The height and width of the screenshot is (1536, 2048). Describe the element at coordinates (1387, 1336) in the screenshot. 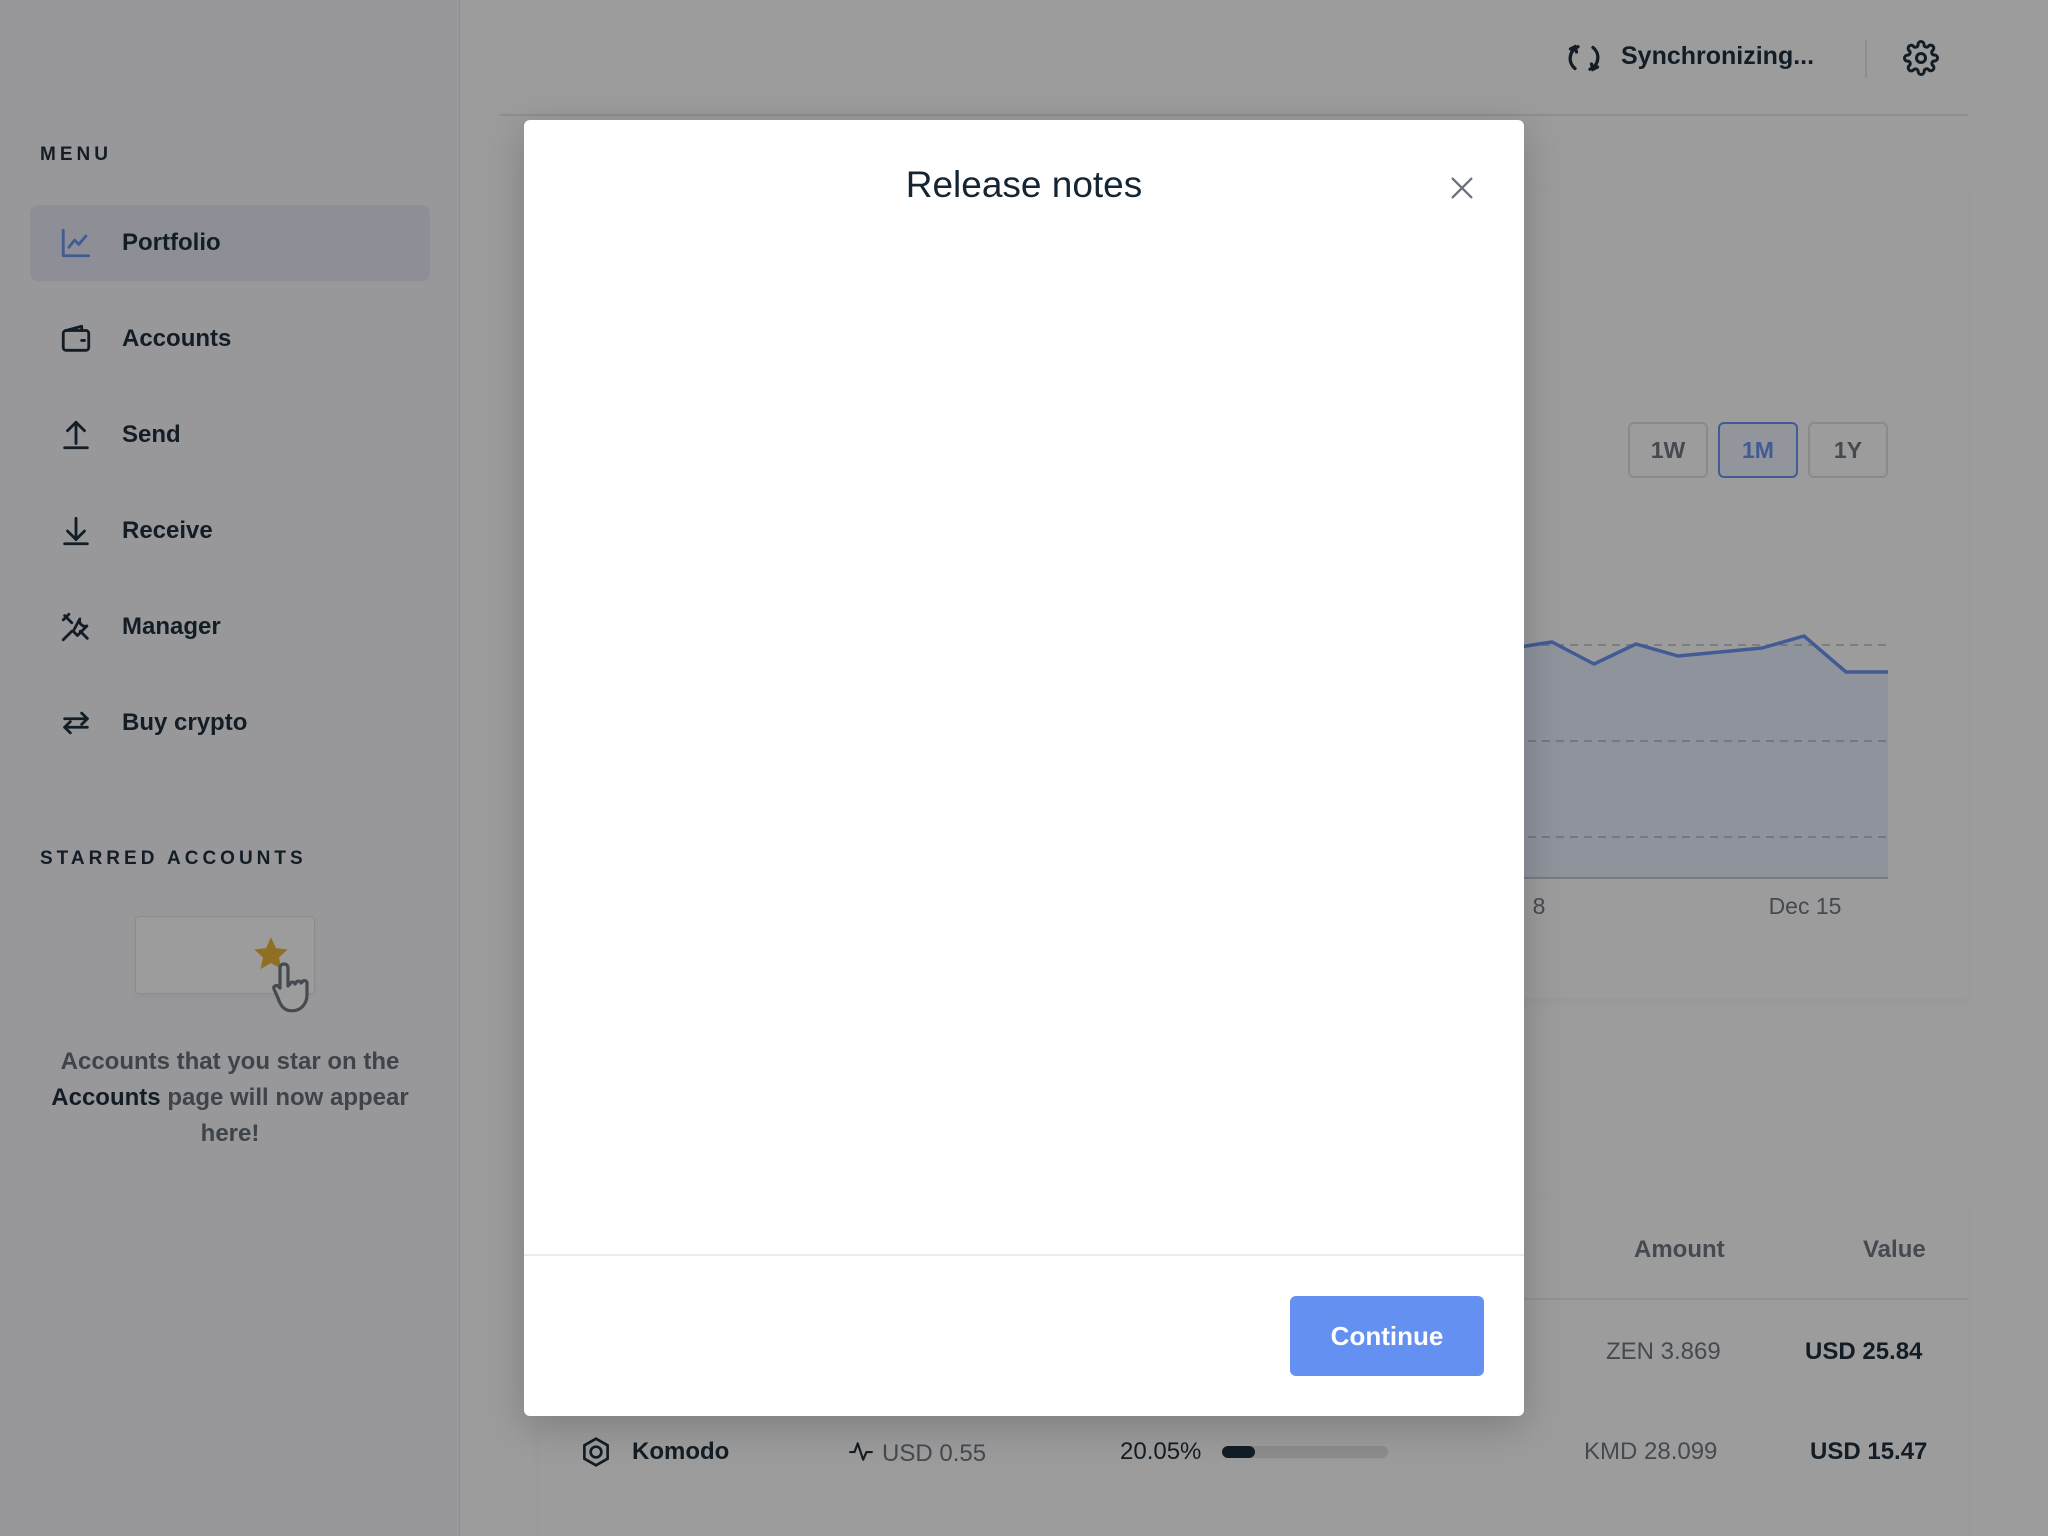

I see `continue-button: Continue` at that location.